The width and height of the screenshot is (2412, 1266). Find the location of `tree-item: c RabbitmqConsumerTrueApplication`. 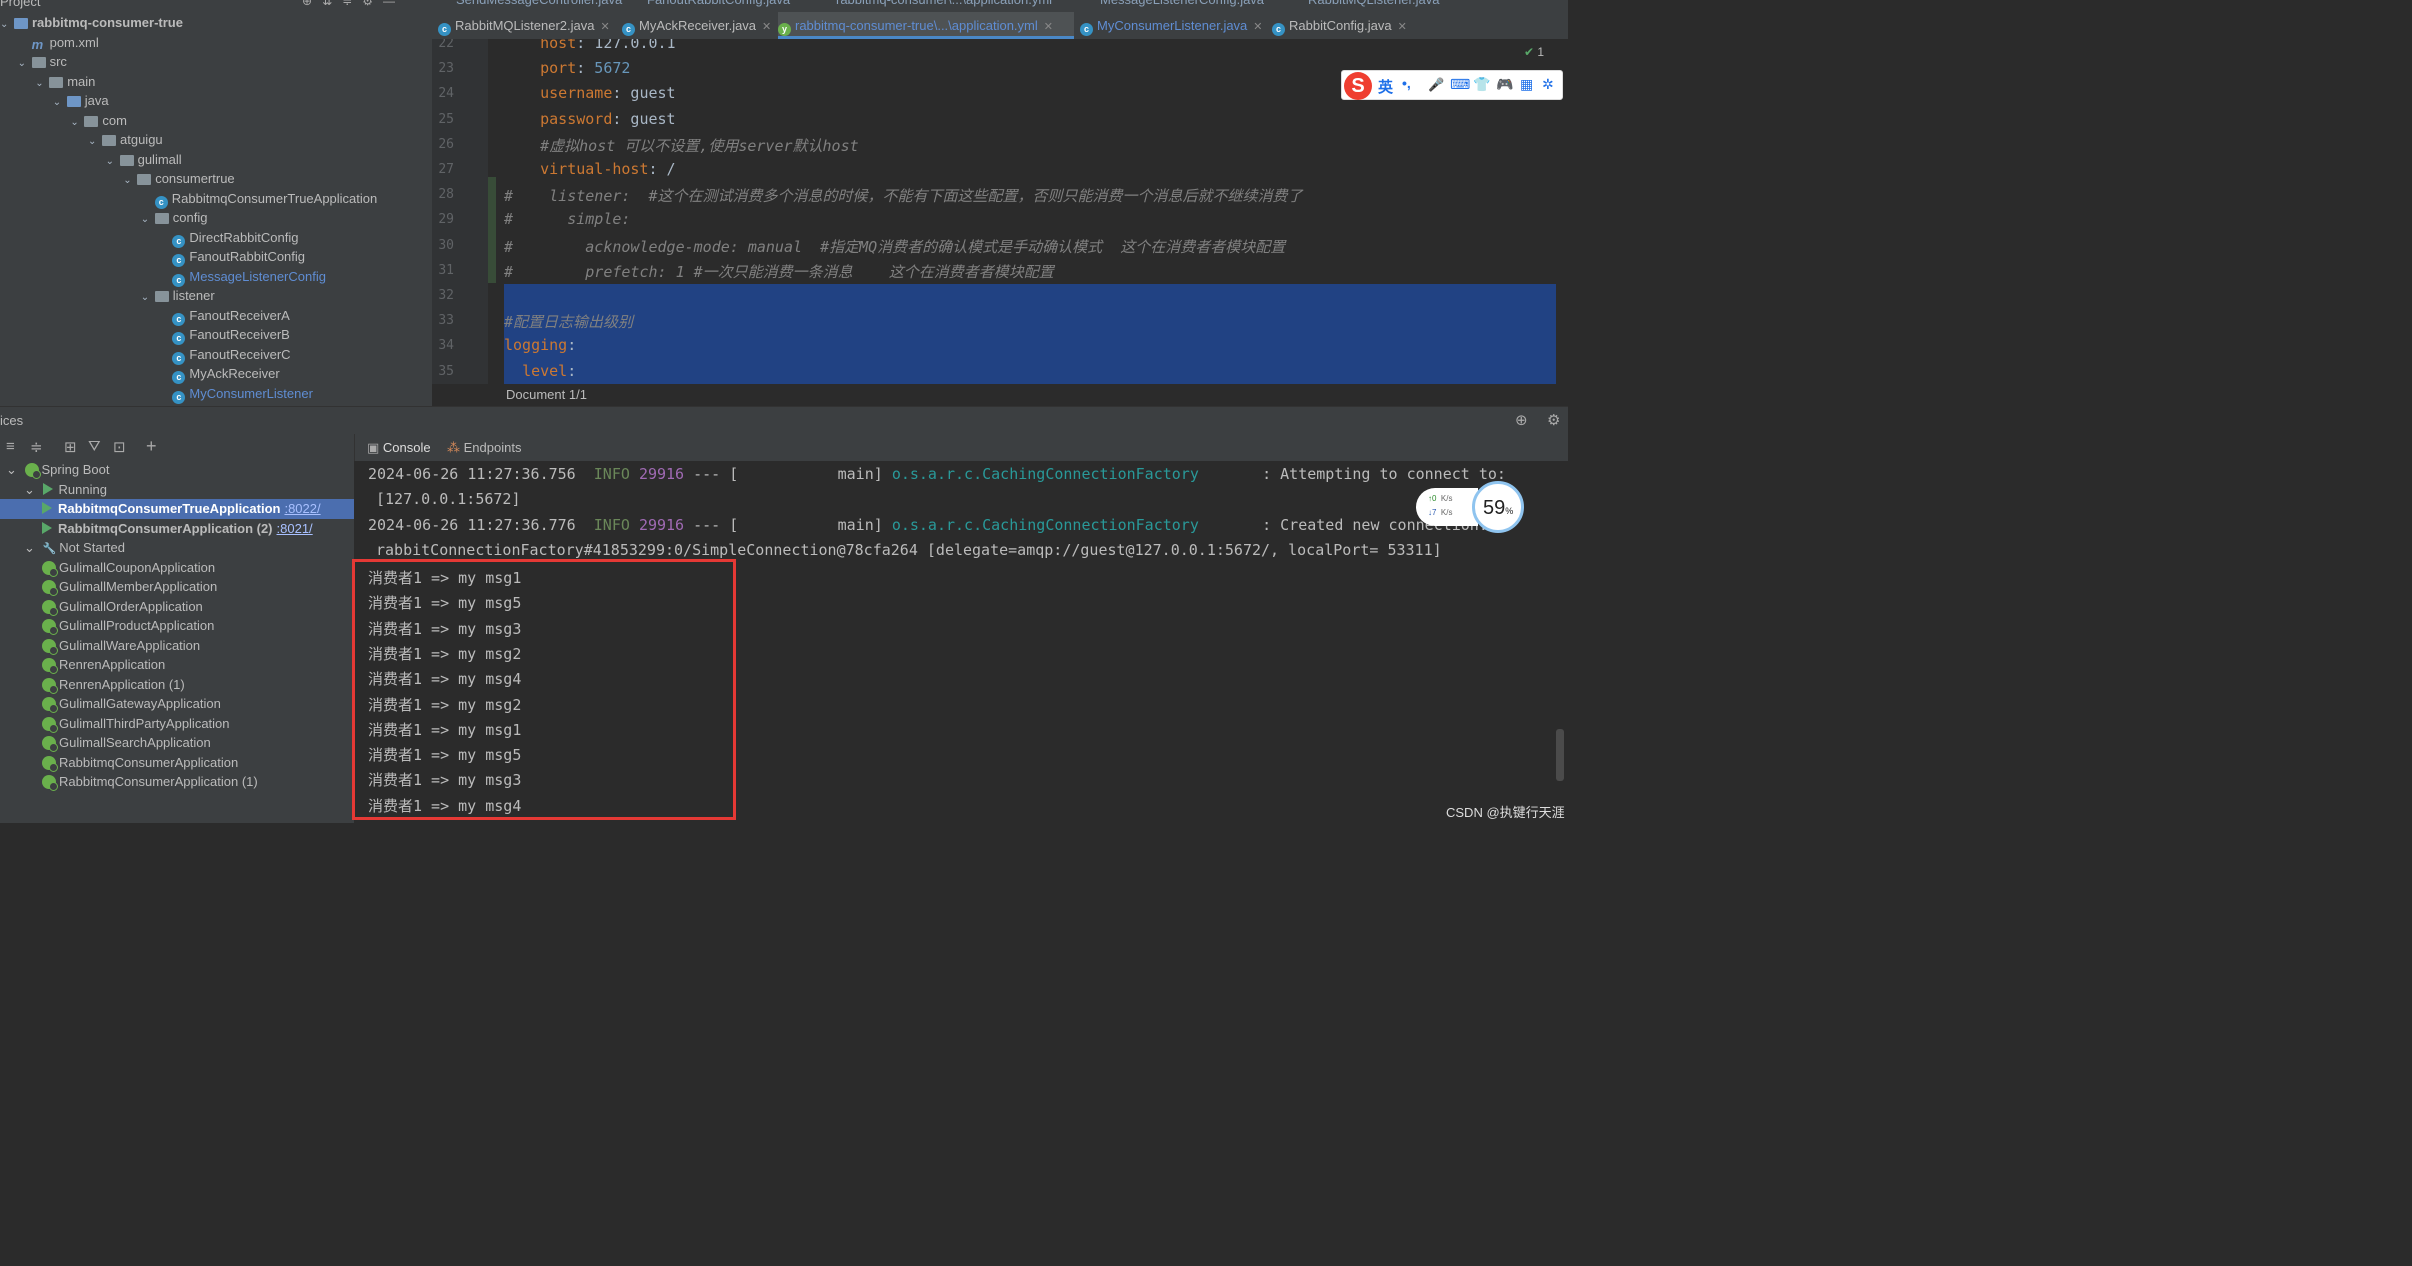

tree-item: c RabbitmqConsumerTrueApplication is located at coordinates (259, 199).